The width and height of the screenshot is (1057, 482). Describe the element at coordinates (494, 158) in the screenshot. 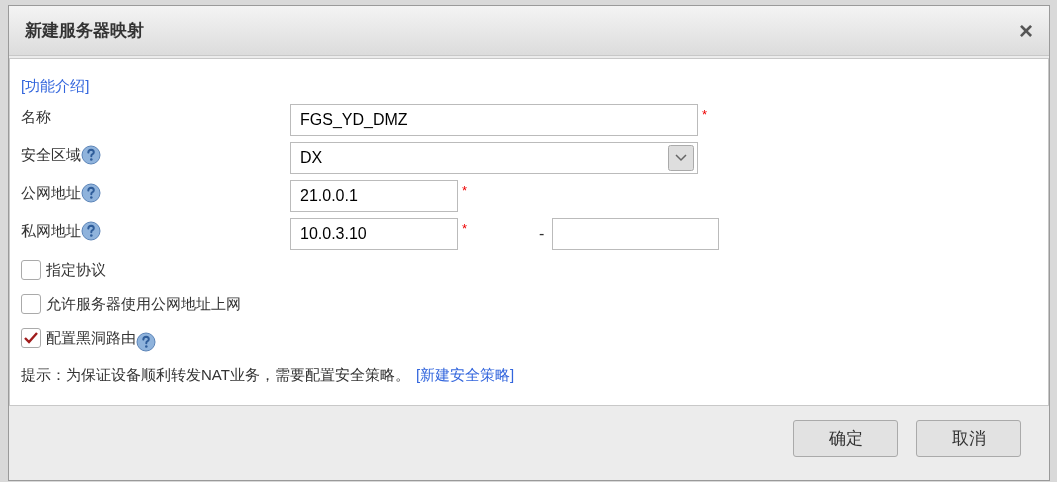

I see `zone-select: DX` at that location.